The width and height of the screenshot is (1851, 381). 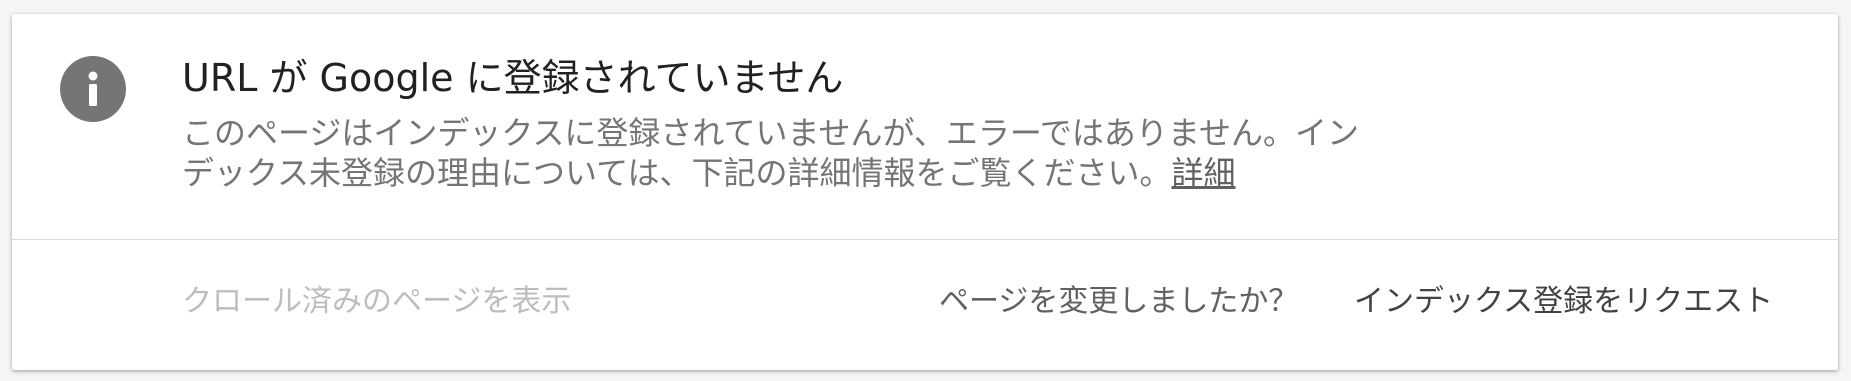 I want to click on status-title: URL が Google に登録されていません, so click(x=513, y=78).